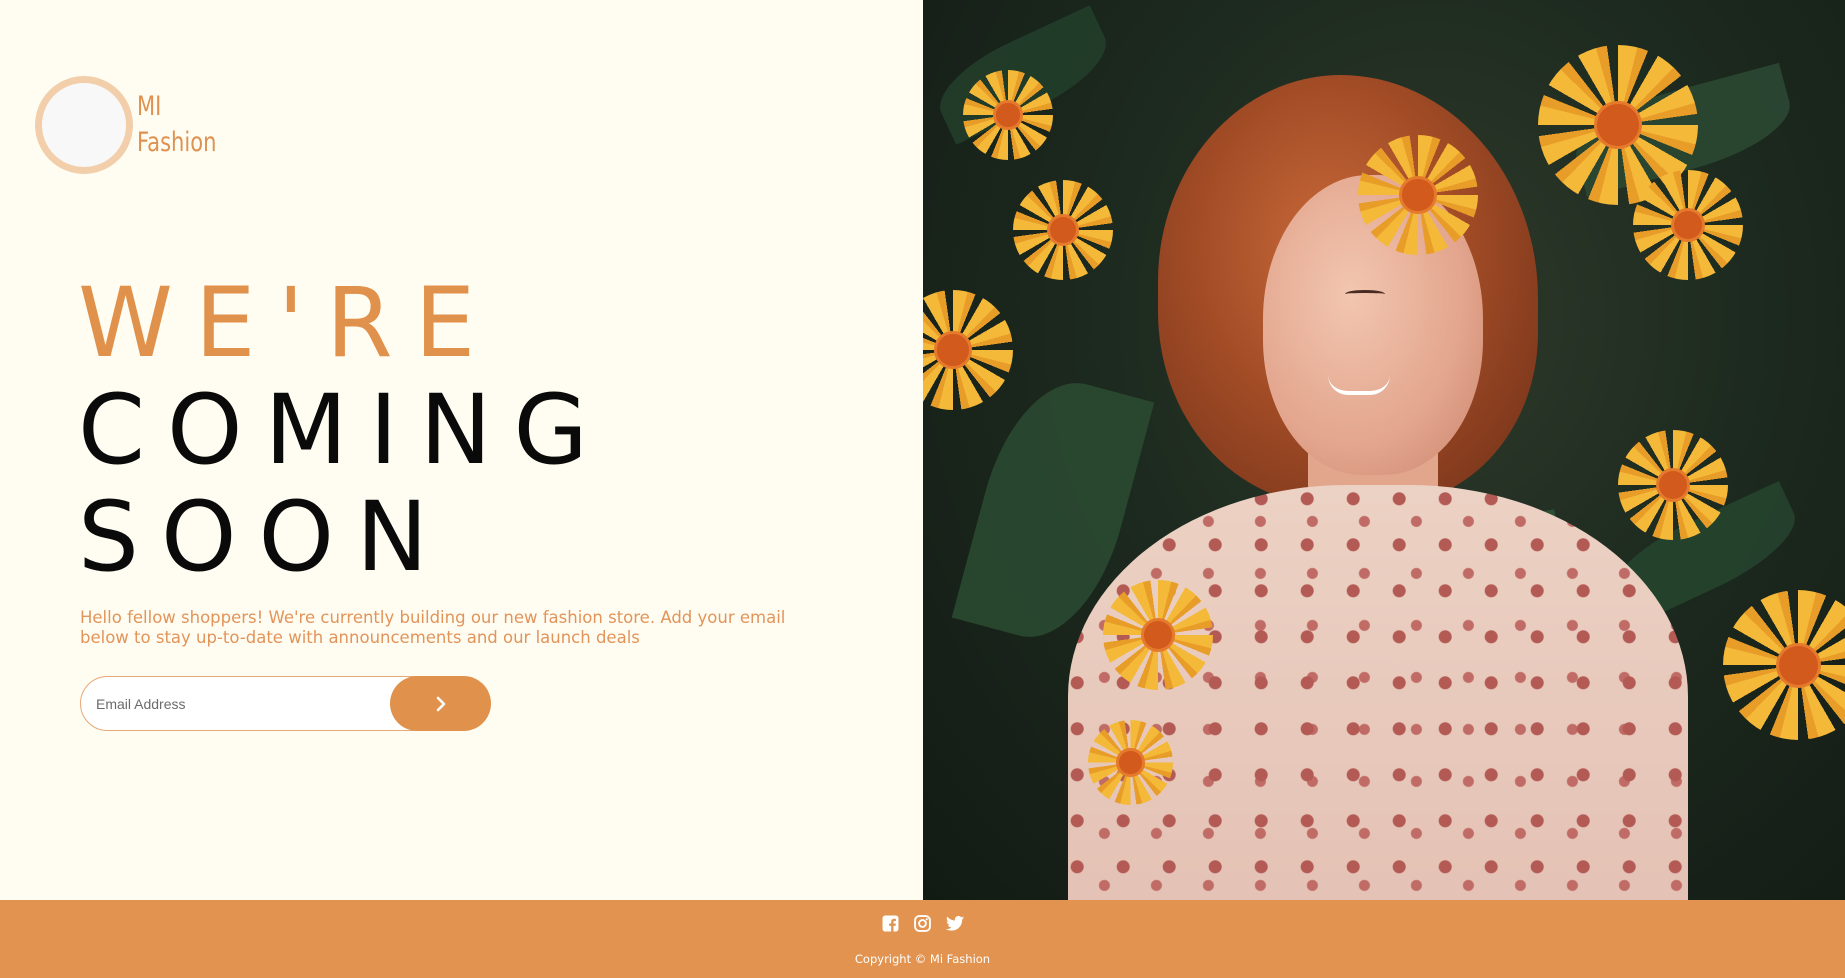 The height and width of the screenshot is (978, 1845). I want to click on submit-button, so click(440, 703).